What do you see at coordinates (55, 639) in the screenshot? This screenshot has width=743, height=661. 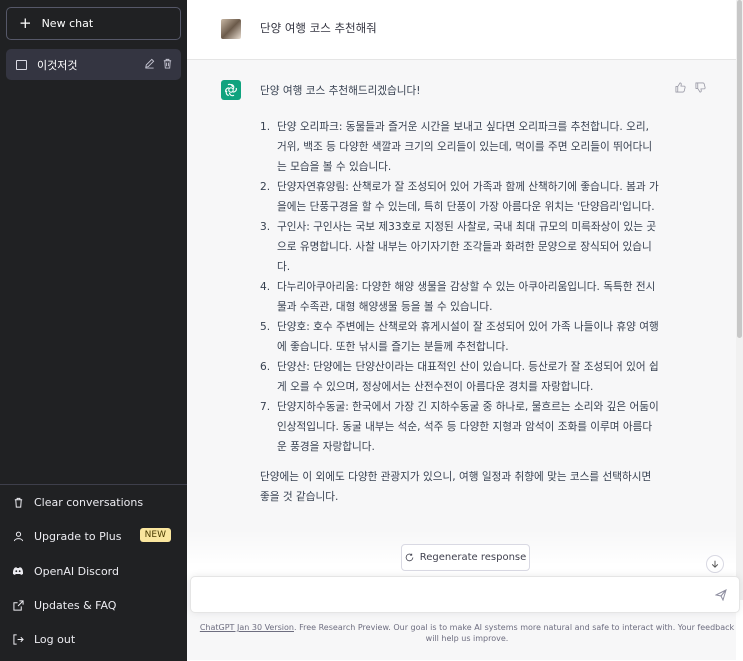 I see `logout-label: Log out` at bounding box center [55, 639].